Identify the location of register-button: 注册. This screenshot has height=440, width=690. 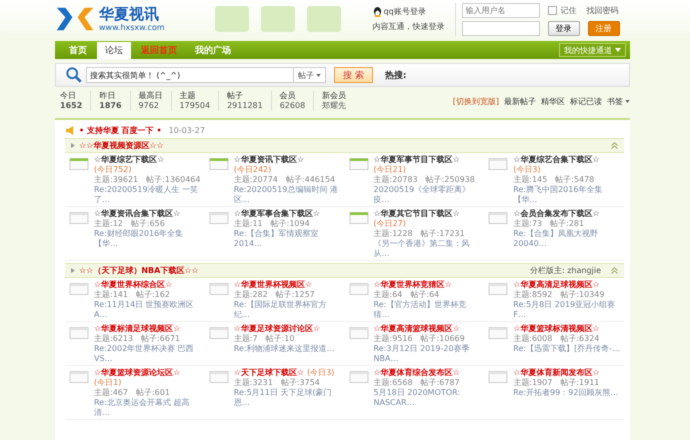
(604, 28).